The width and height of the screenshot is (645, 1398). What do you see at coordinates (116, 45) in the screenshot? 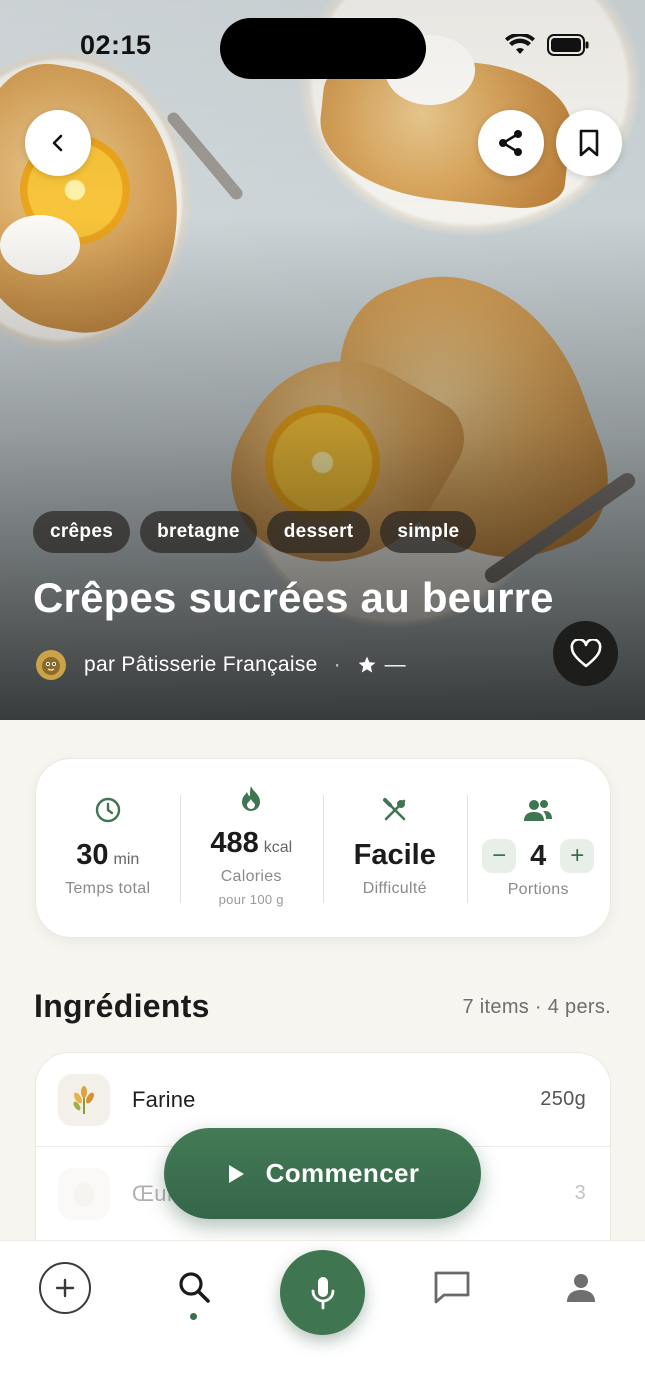
I see `status-time: 02:15` at bounding box center [116, 45].